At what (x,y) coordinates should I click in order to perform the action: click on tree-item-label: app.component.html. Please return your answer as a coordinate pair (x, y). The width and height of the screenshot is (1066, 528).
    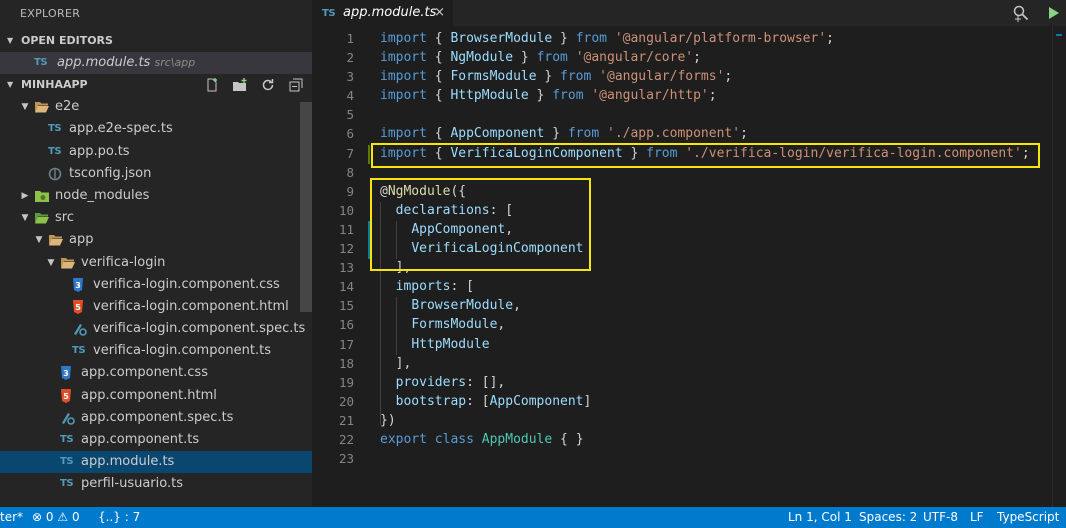
    Looking at the image, I should click on (149, 395).